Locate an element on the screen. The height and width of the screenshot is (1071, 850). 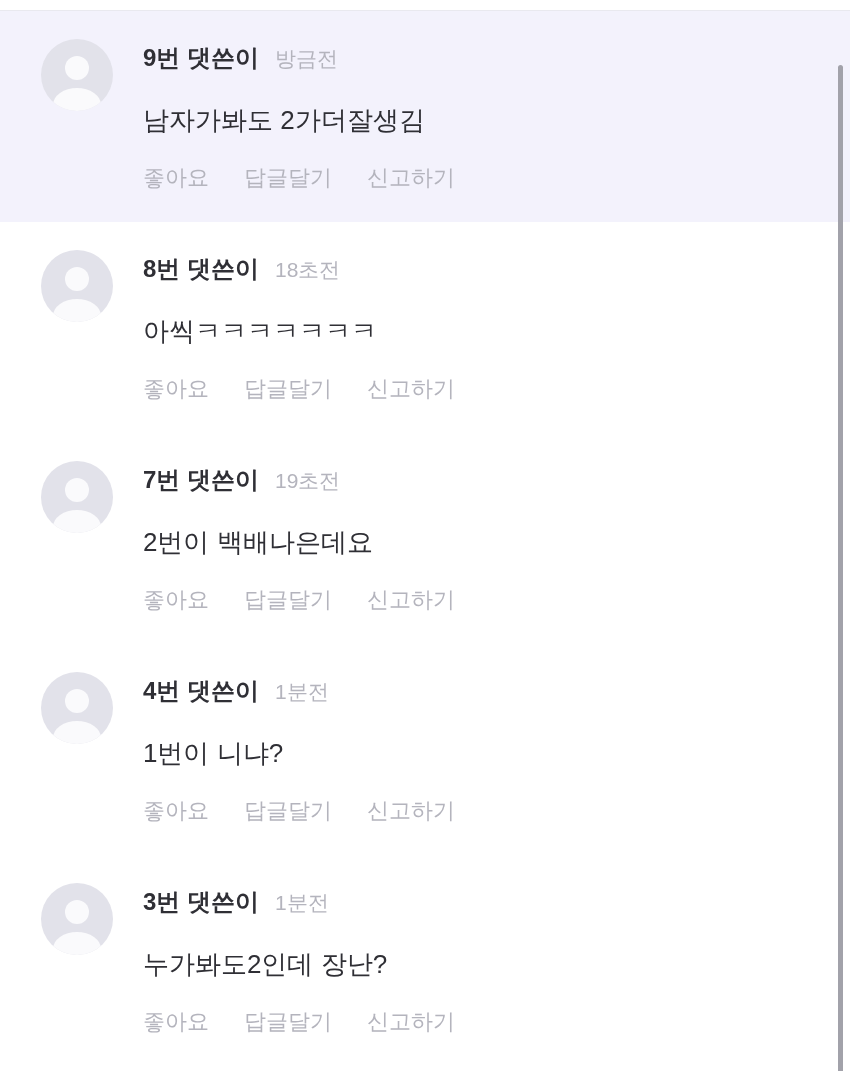
comment-author: 7번 댓쓴이 is located at coordinates (201, 480).